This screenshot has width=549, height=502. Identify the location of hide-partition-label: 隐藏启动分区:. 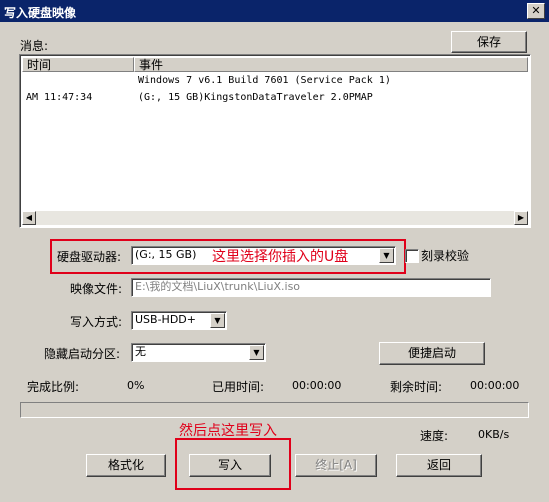
(82, 354).